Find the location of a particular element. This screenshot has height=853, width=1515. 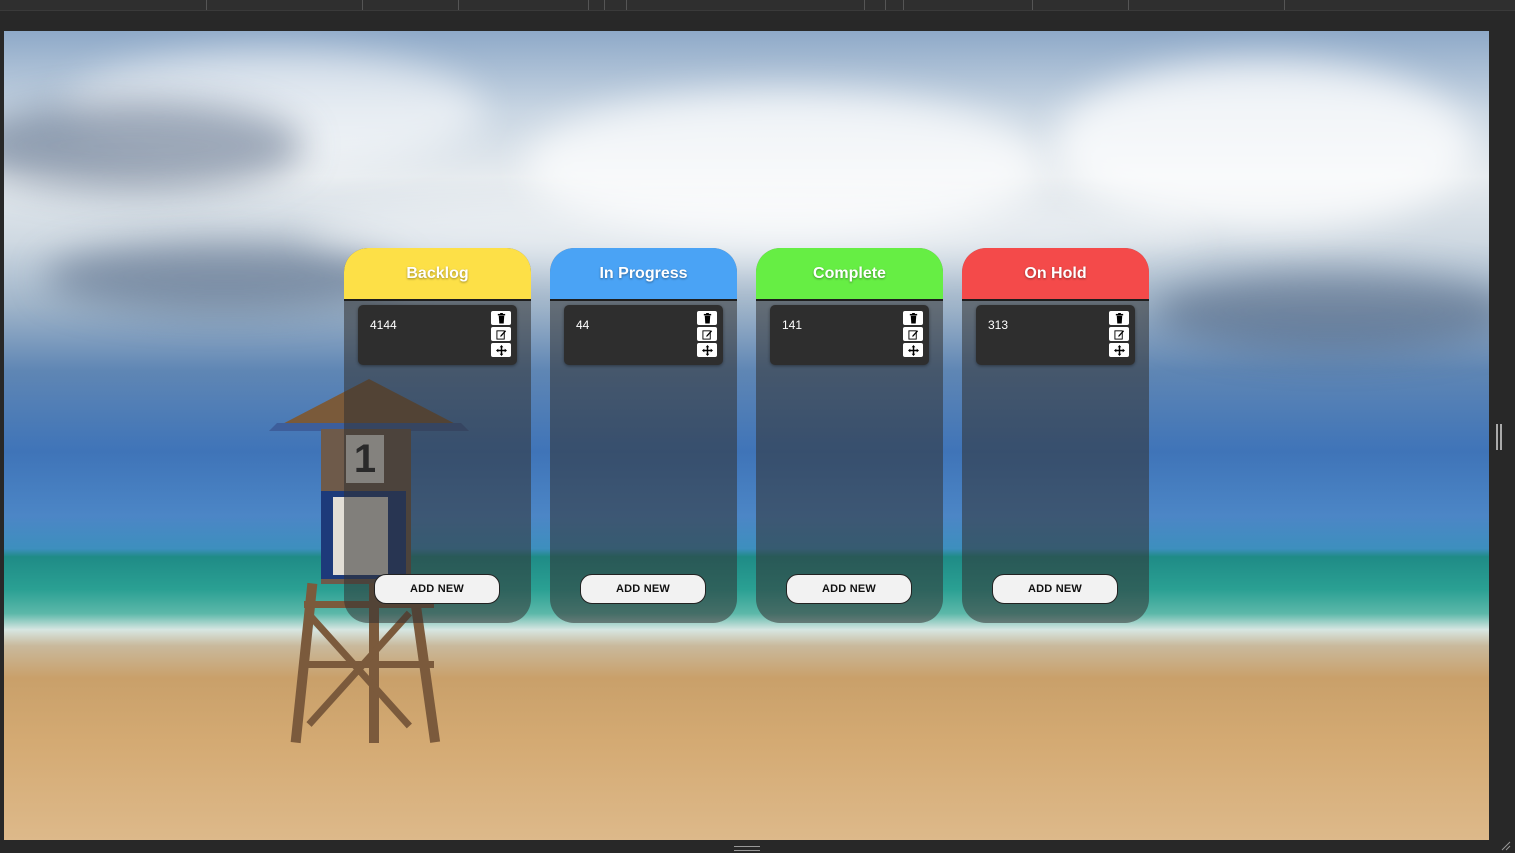

column-title: Backlog is located at coordinates (437, 273).